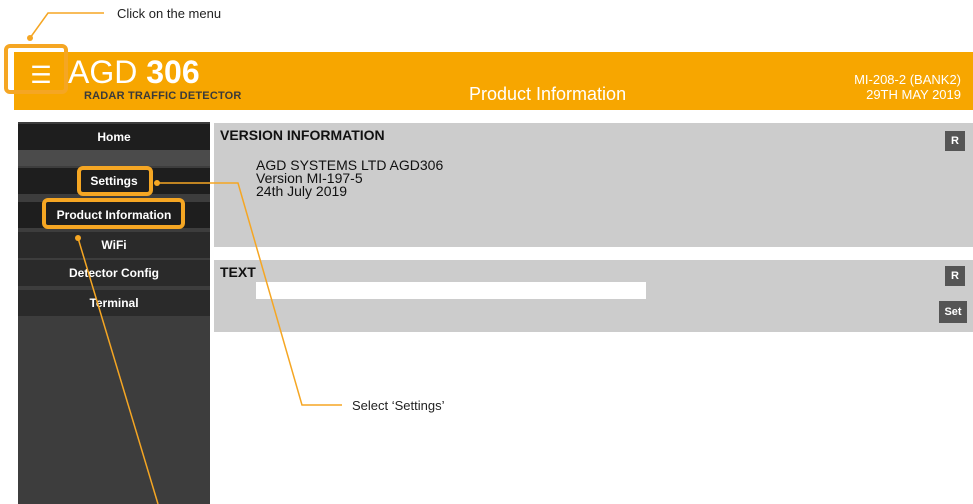 This screenshot has width=973, height=504. I want to click on highlight-menu, so click(36, 69).